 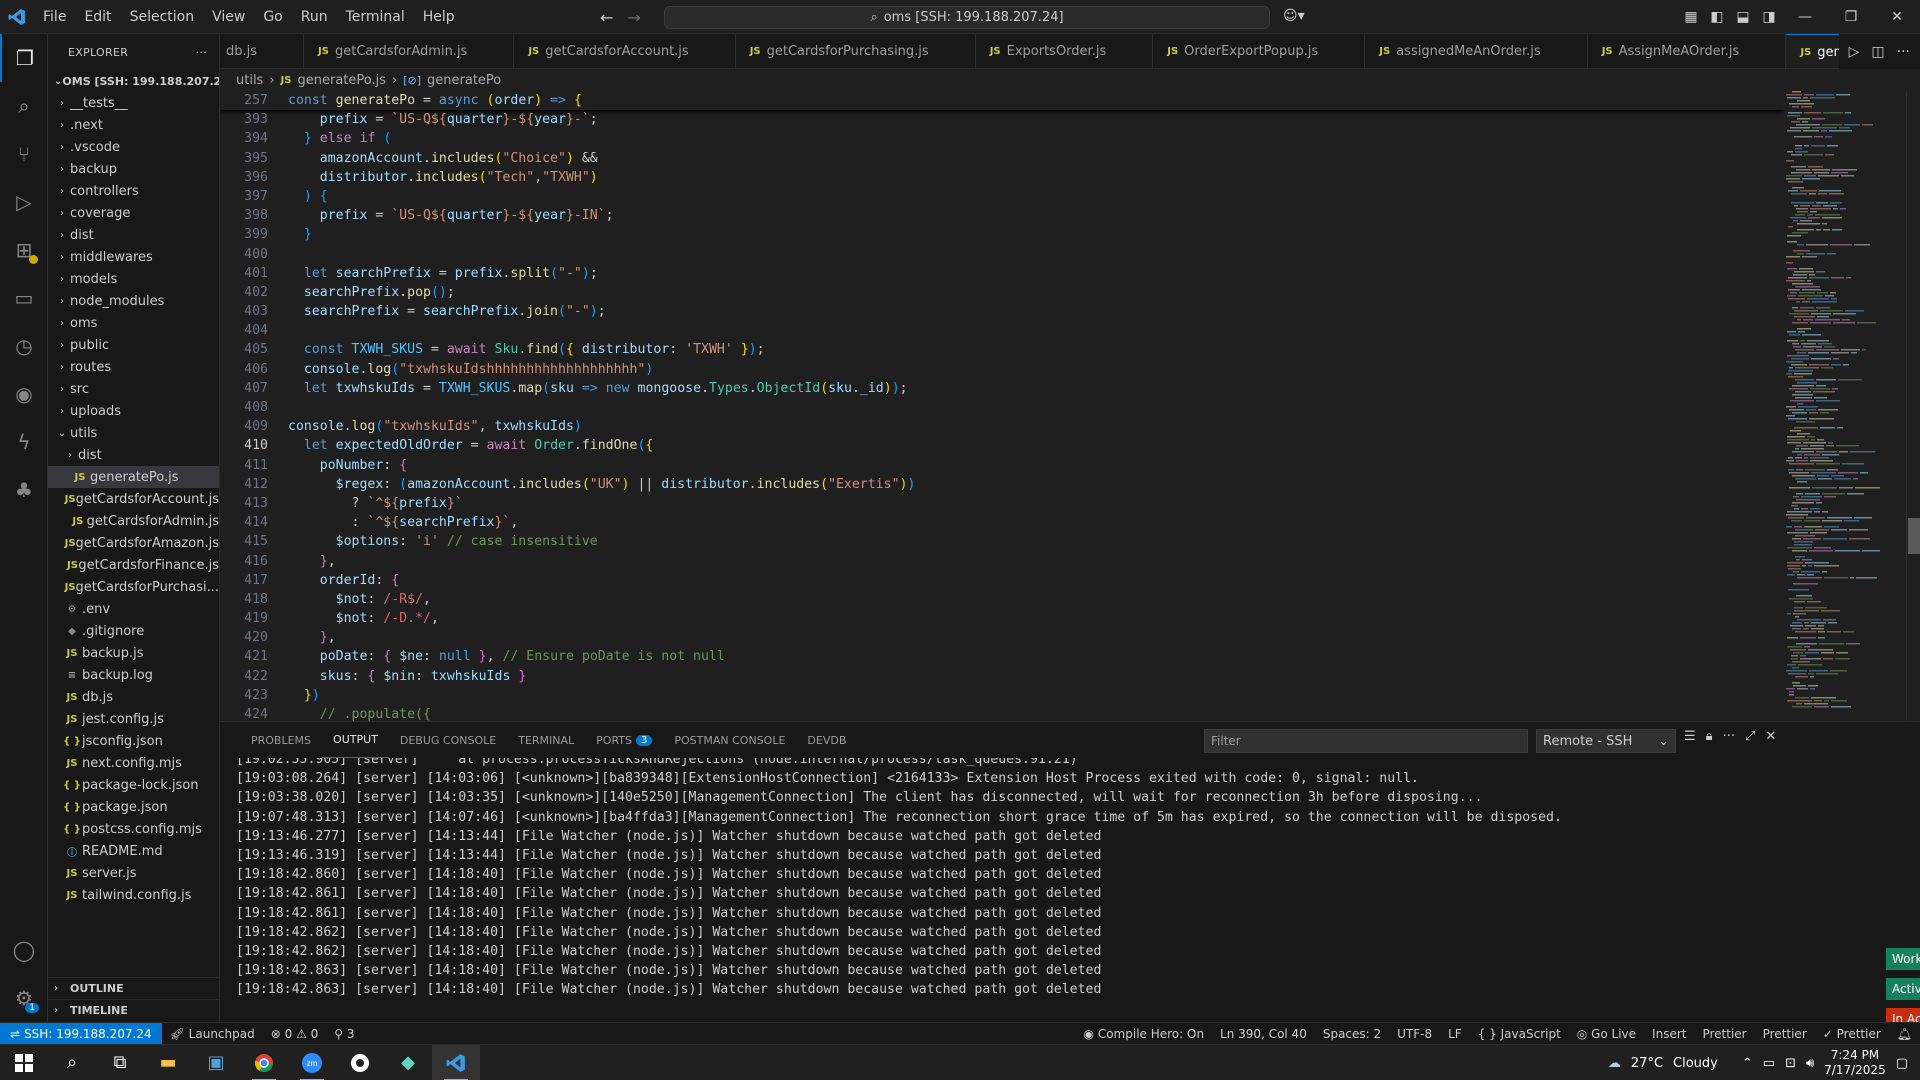 What do you see at coordinates (24, 394) in the screenshot?
I see `postman-icon: ◉` at bounding box center [24, 394].